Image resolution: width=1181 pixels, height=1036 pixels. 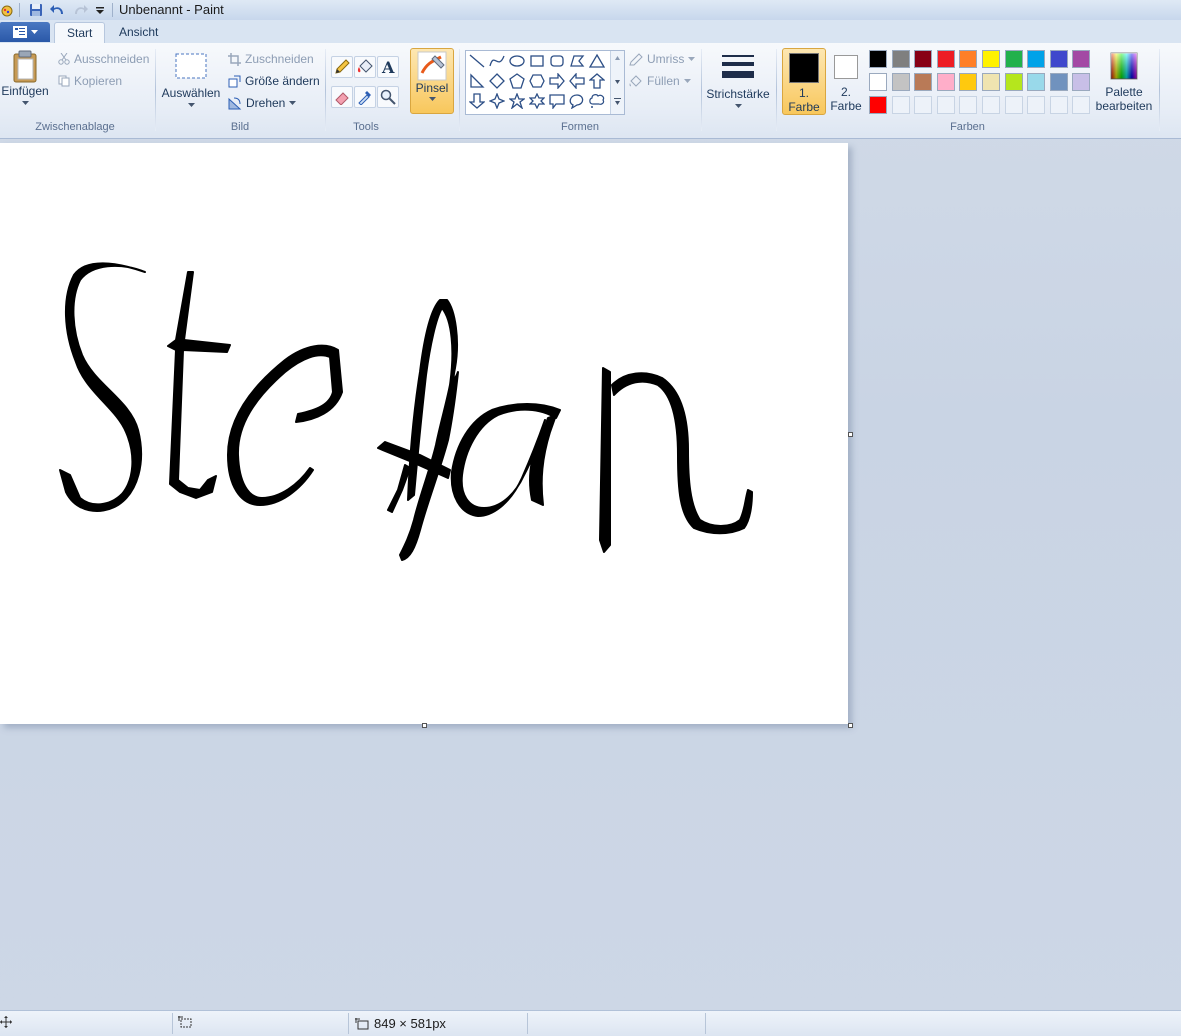 I want to click on triangle-icon, so click(x=597, y=60).